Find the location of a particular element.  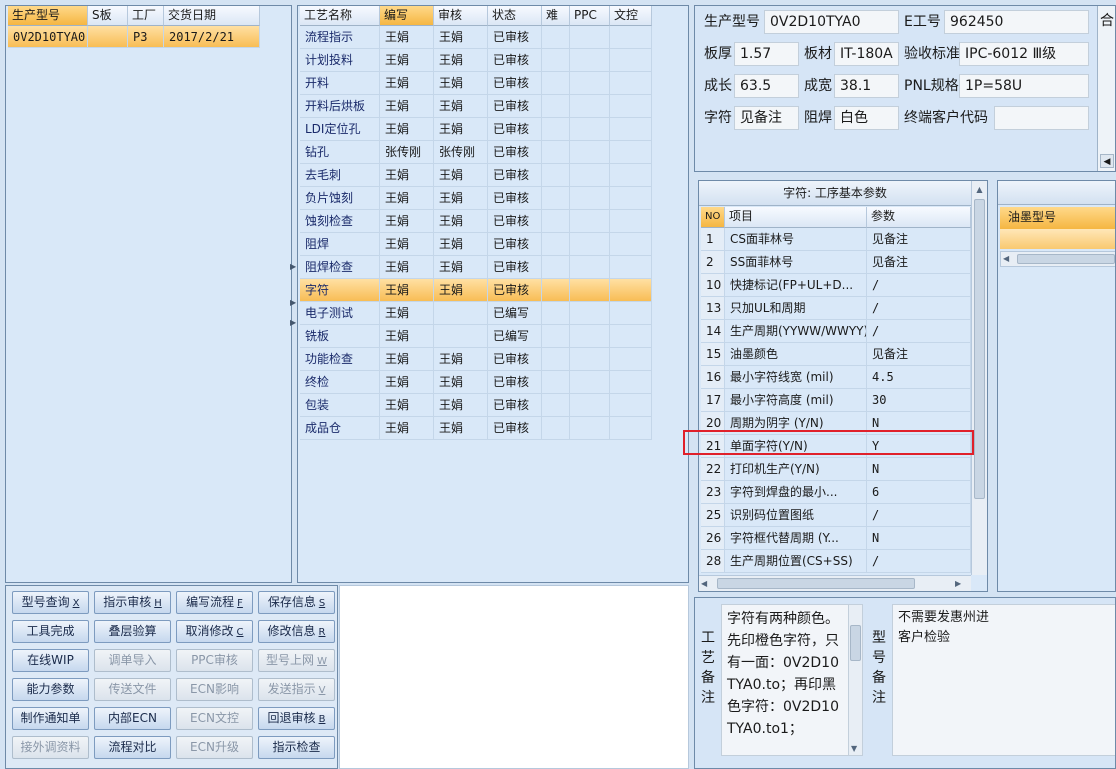

ink-row is located at coordinates (1057, 239).